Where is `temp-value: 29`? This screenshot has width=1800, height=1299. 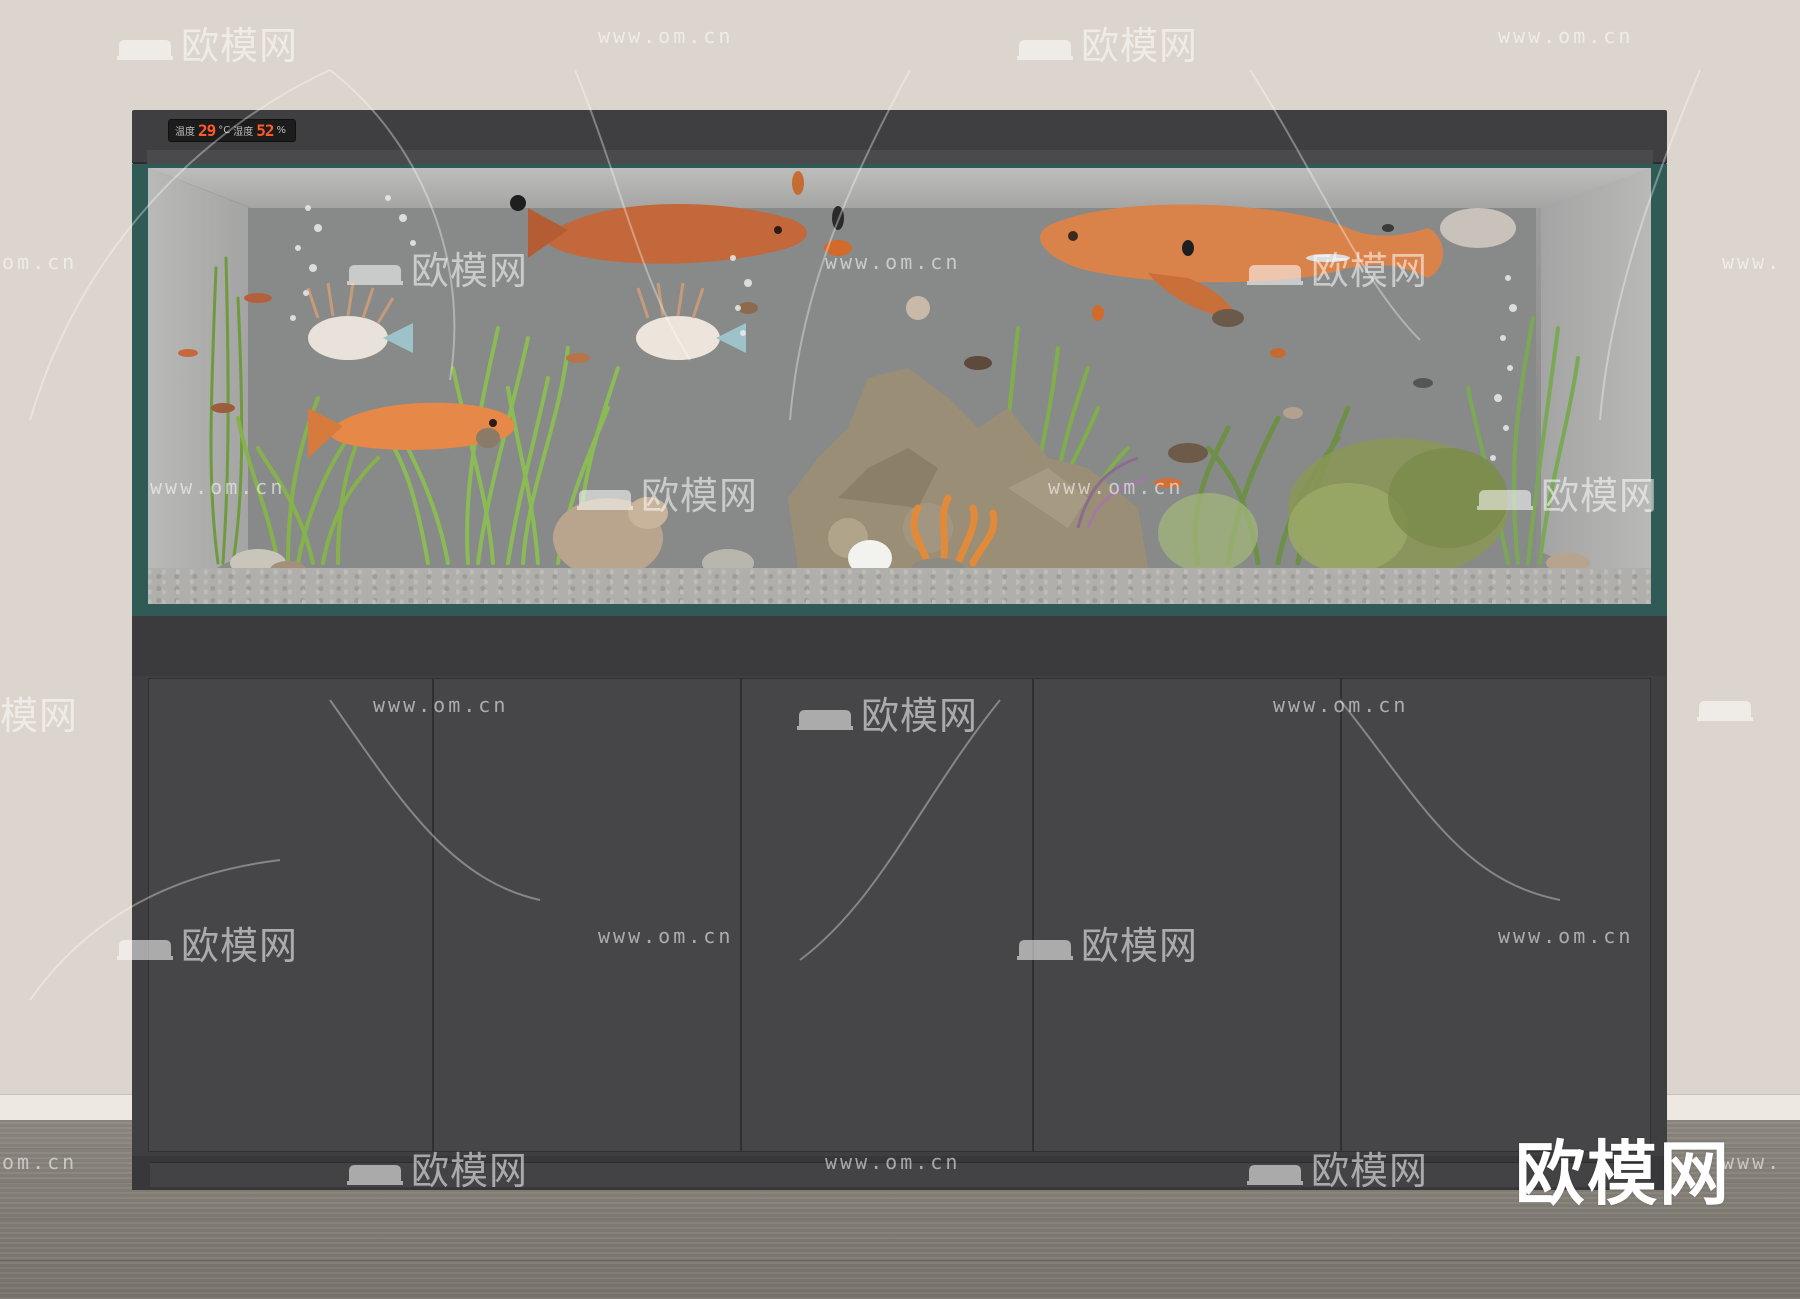 temp-value: 29 is located at coordinates (207, 130).